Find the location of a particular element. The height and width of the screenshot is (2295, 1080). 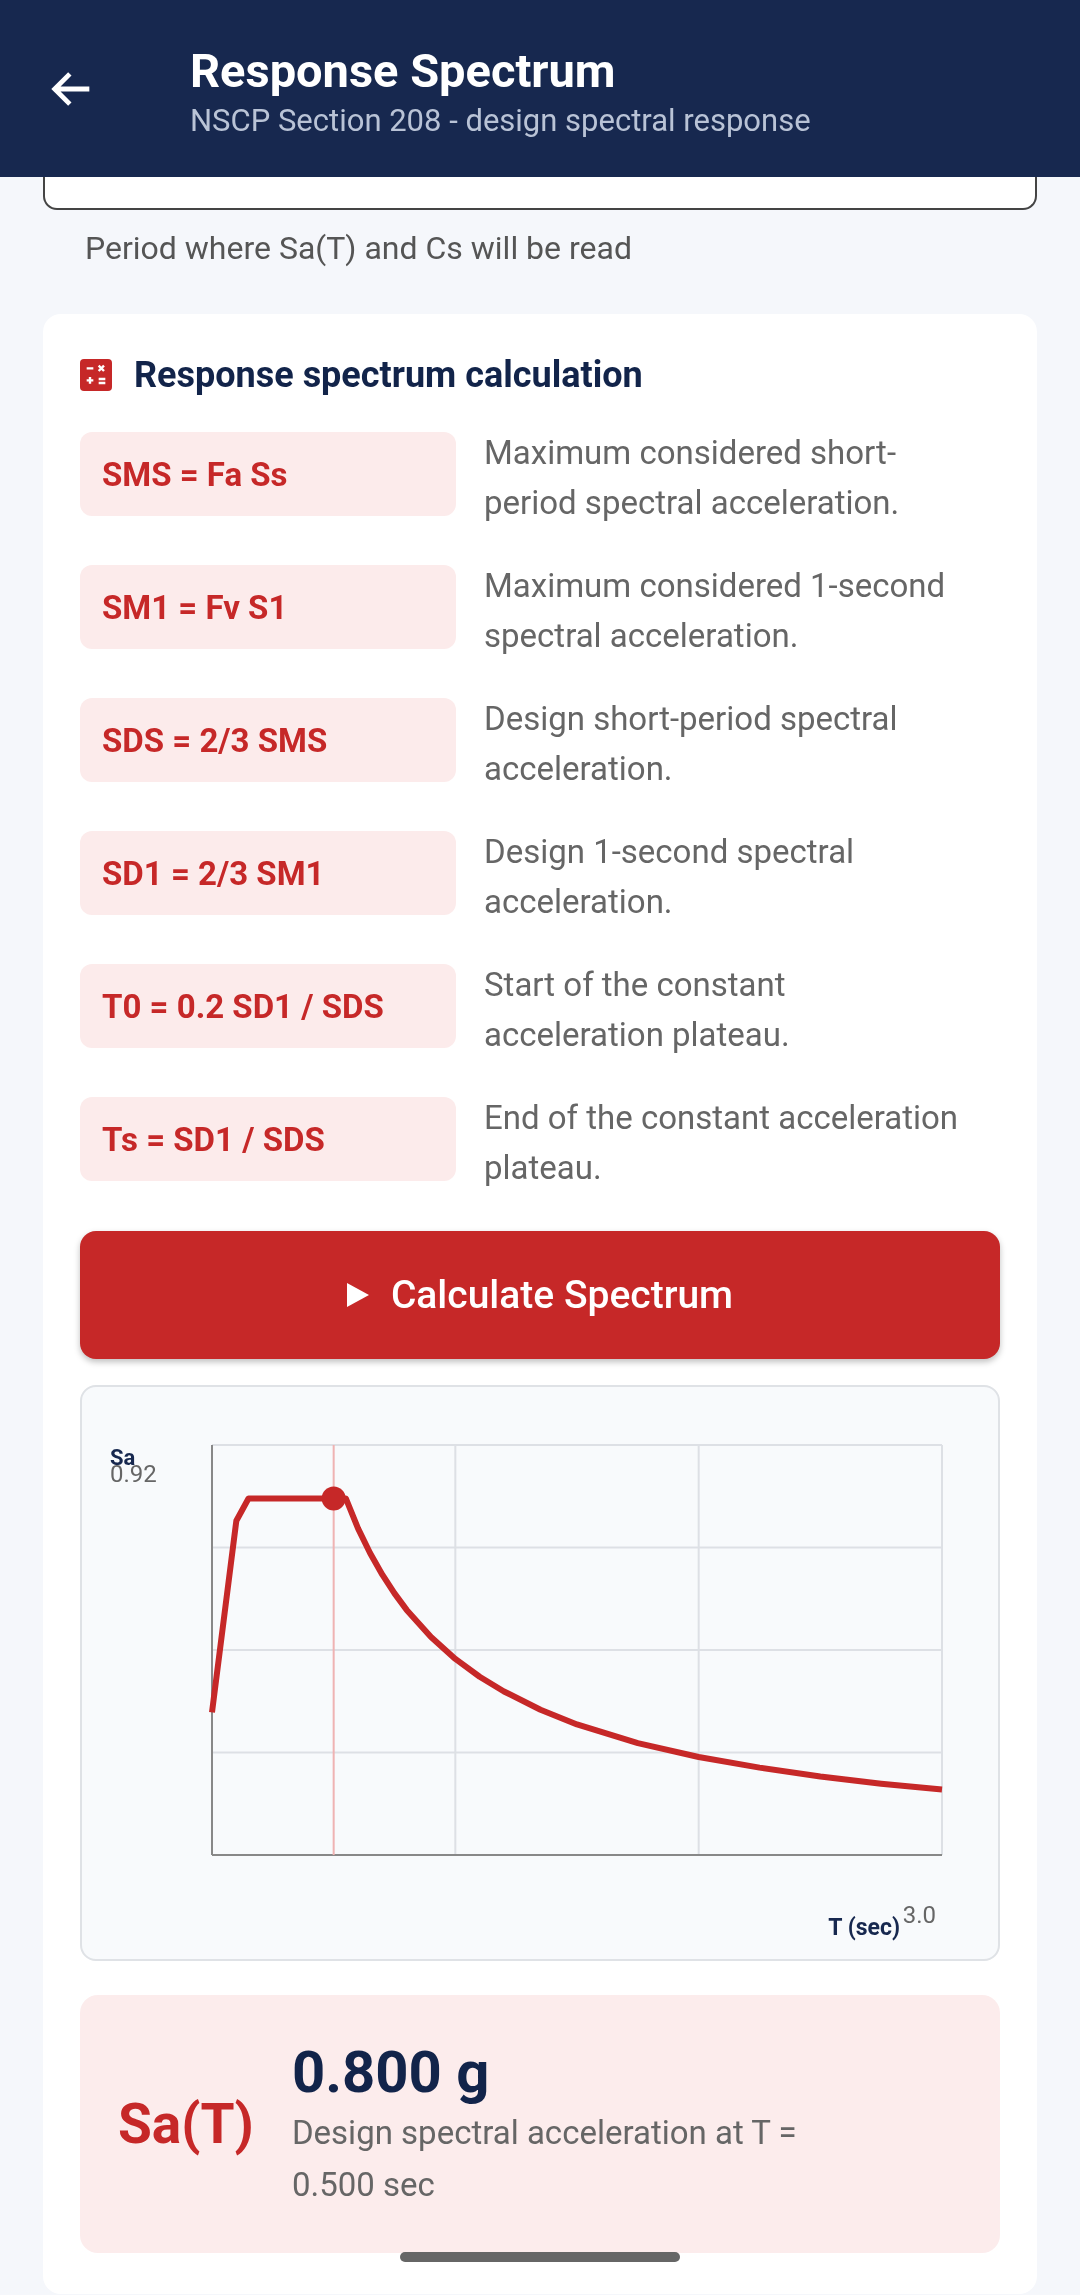

calculate-button: Calculate Spectrum is located at coordinates (540, 1295).